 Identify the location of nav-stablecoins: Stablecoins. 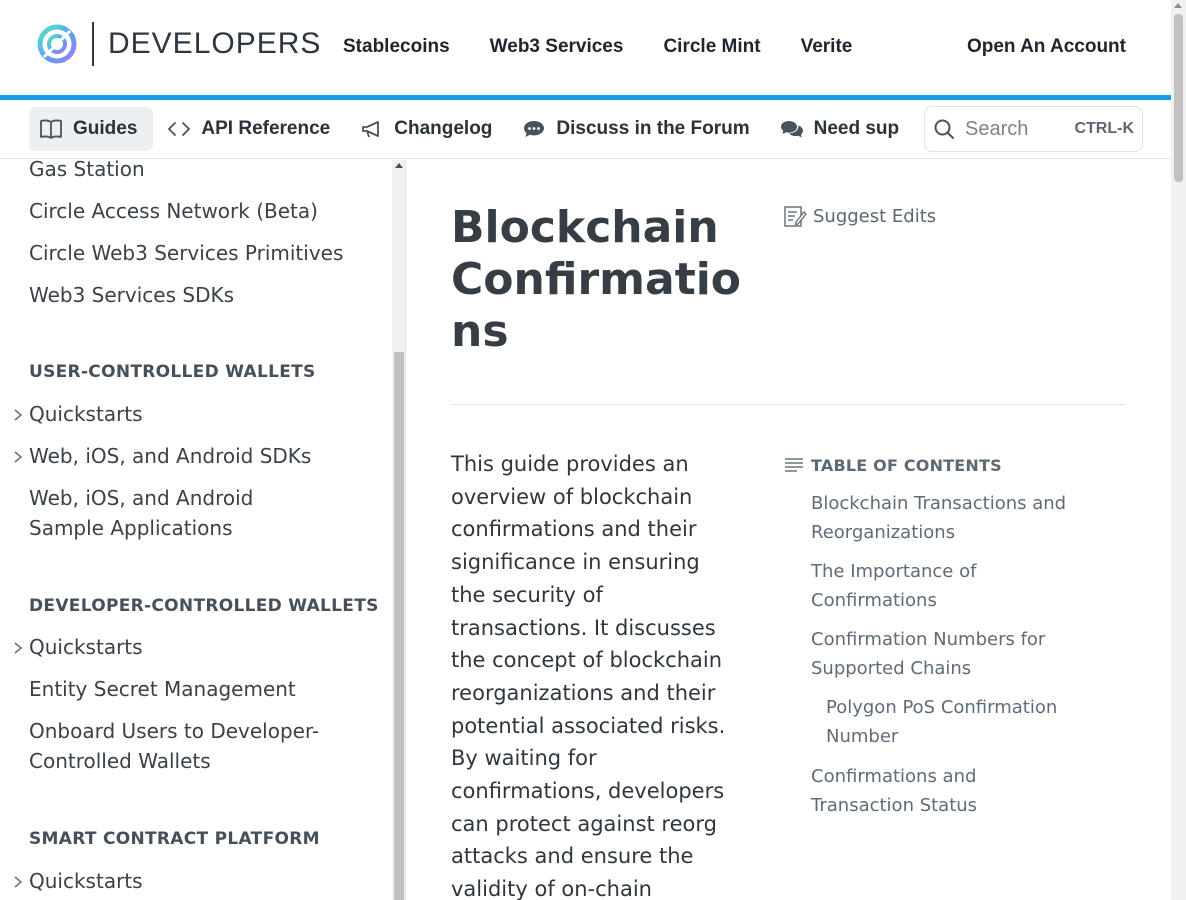
(396, 47).